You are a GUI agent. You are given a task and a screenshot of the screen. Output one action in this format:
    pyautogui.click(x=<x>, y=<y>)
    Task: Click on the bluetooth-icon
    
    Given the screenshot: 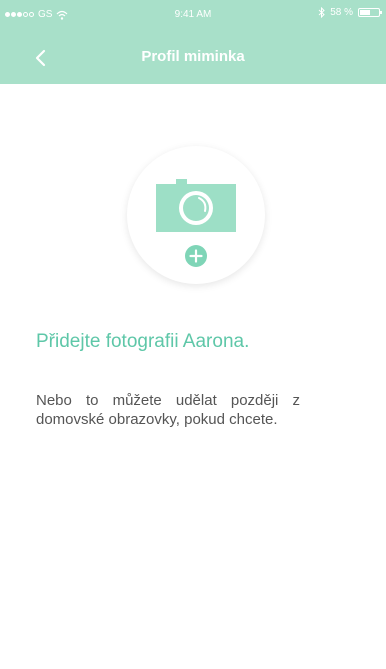 What is the action you would take?
    pyautogui.click(x=321, y=12)
    